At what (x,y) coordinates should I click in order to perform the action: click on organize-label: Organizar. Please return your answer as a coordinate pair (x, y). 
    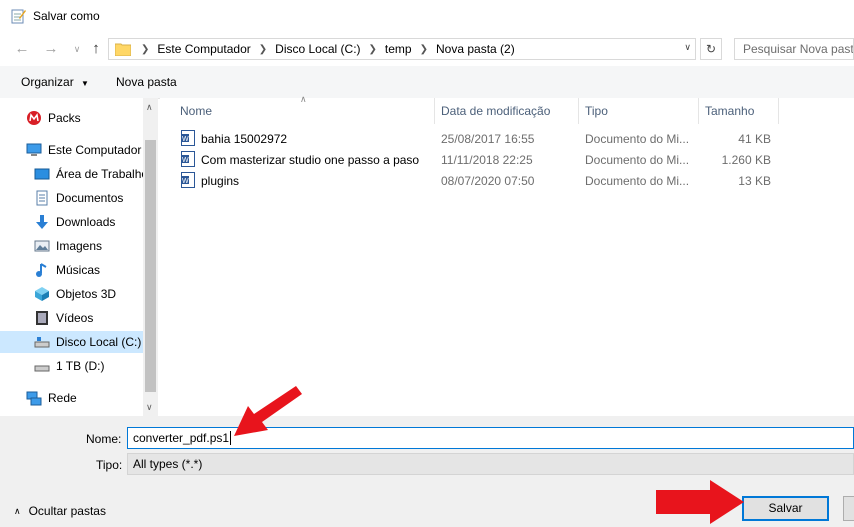
    Looking at the image, I should click on (47, 82).